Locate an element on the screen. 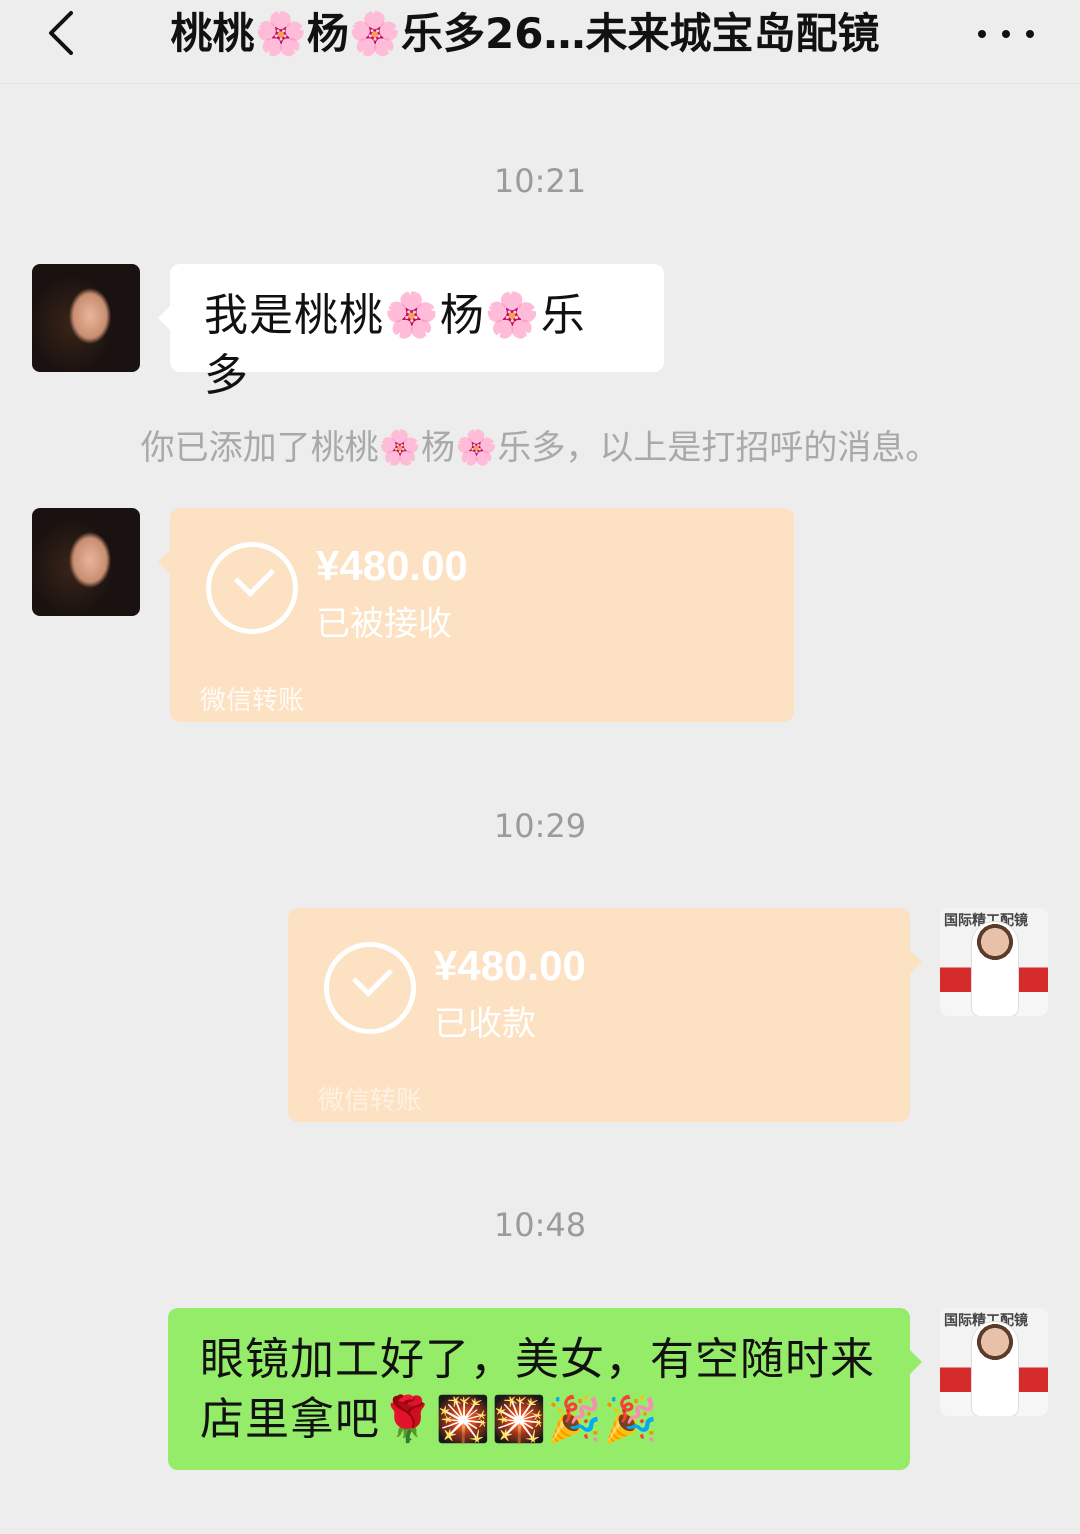  back-button is located at coordinates (60, 33).